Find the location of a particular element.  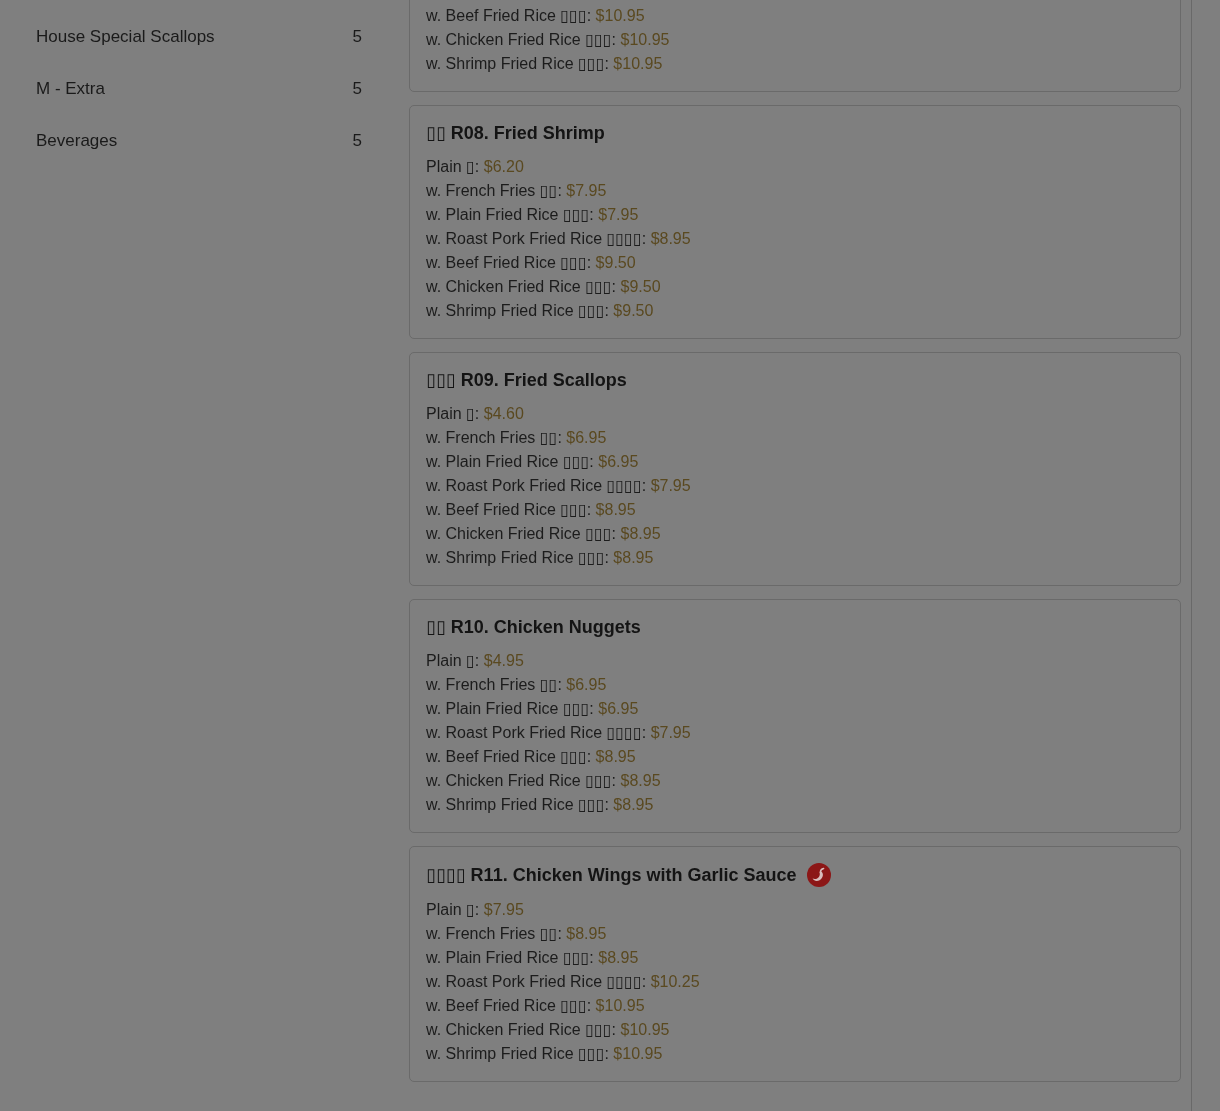

dish-title: ▯▯▯▯ R11. Chicken Wings with Garlic Sauce is located at coordinates (611, 875).